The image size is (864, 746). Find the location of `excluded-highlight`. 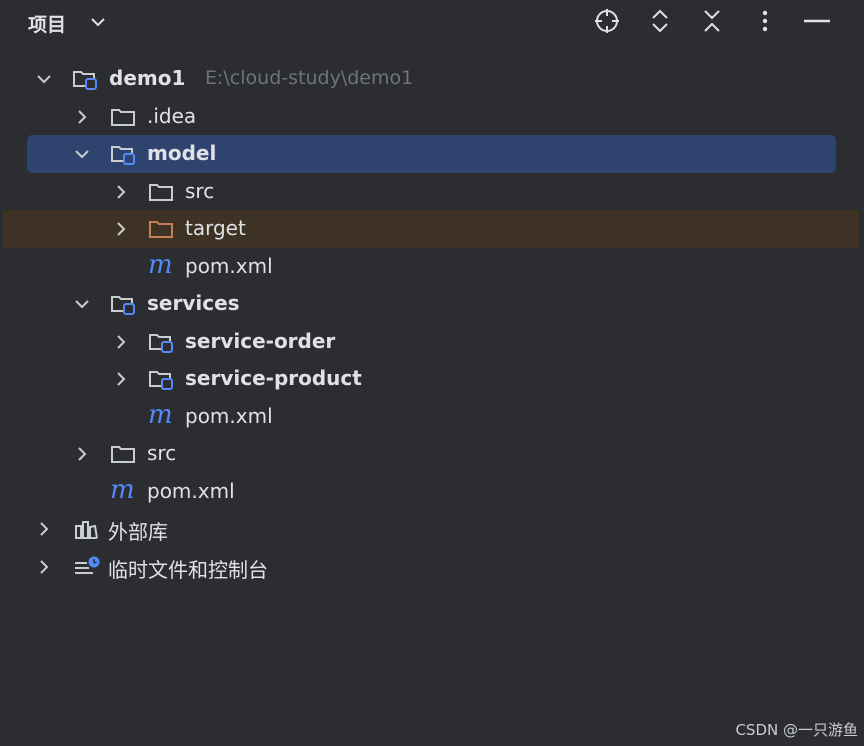

excluded-highlight is located at coordinates (431, 229).